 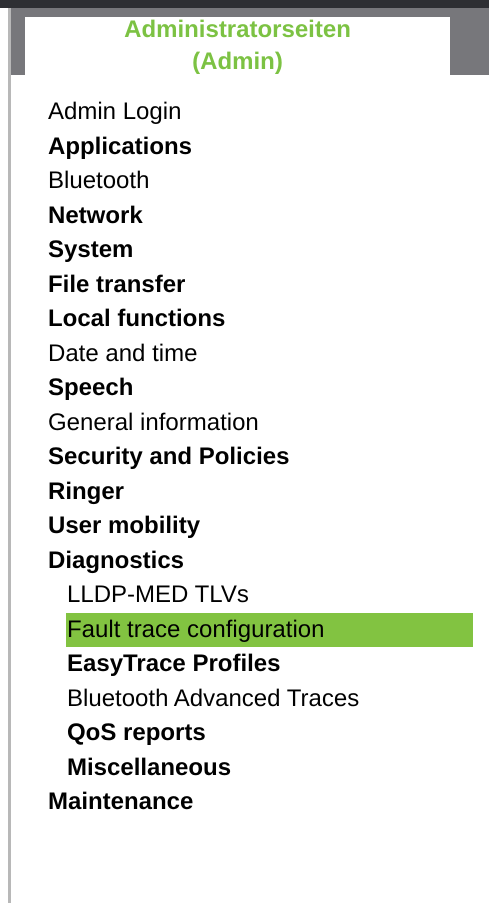 I want to click on menu-item: Admin Login, so click(x=260, y=112).